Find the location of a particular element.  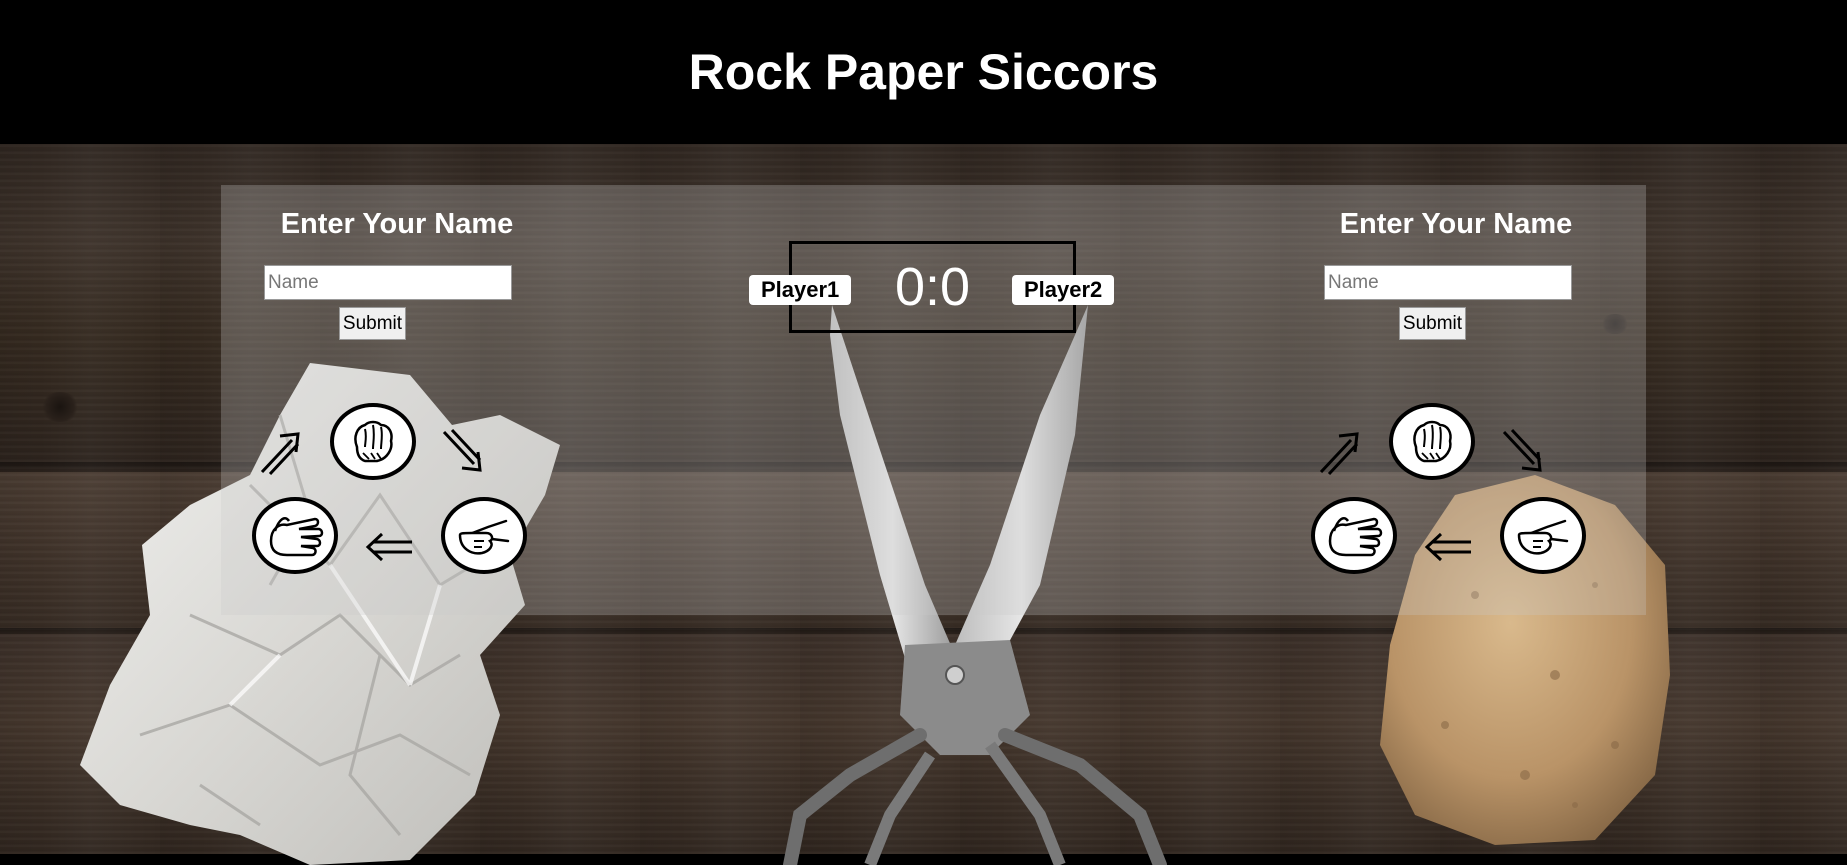

player-right-rock-button is located at coordinates (1432, 441).